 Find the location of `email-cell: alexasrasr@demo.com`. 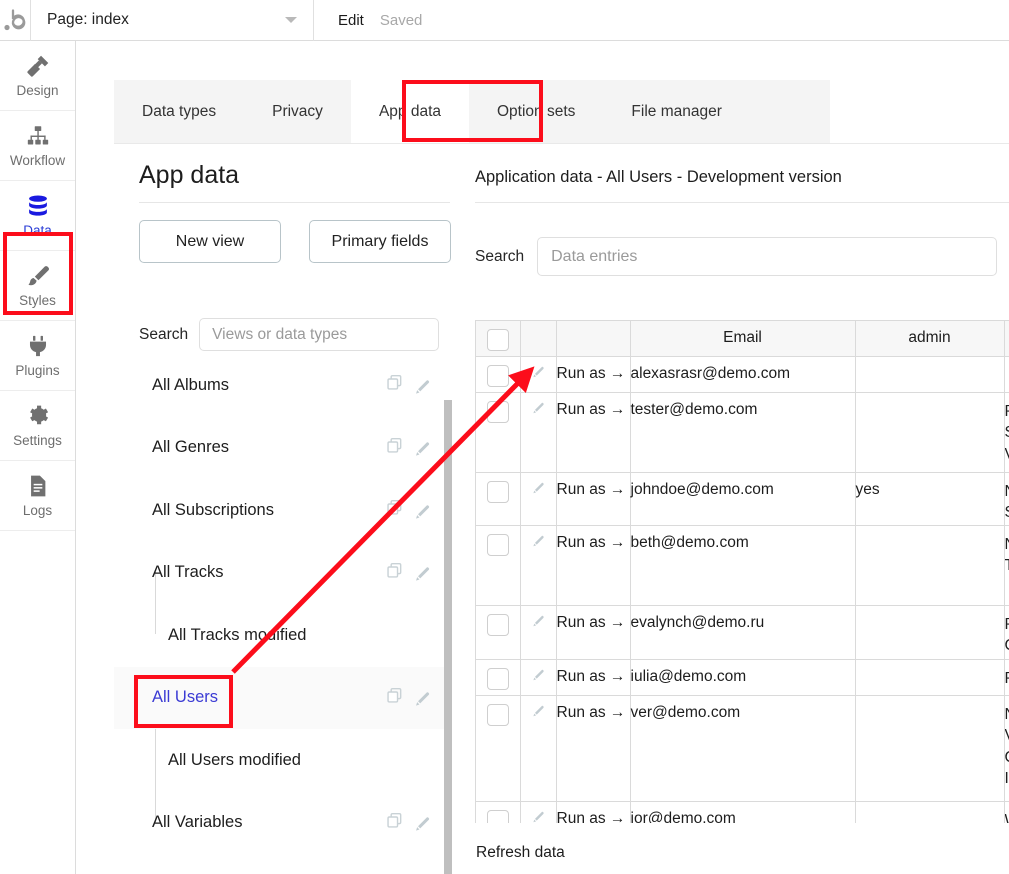

email-cell: alexasrasr@demo.com is located at coordinates (743, 374).